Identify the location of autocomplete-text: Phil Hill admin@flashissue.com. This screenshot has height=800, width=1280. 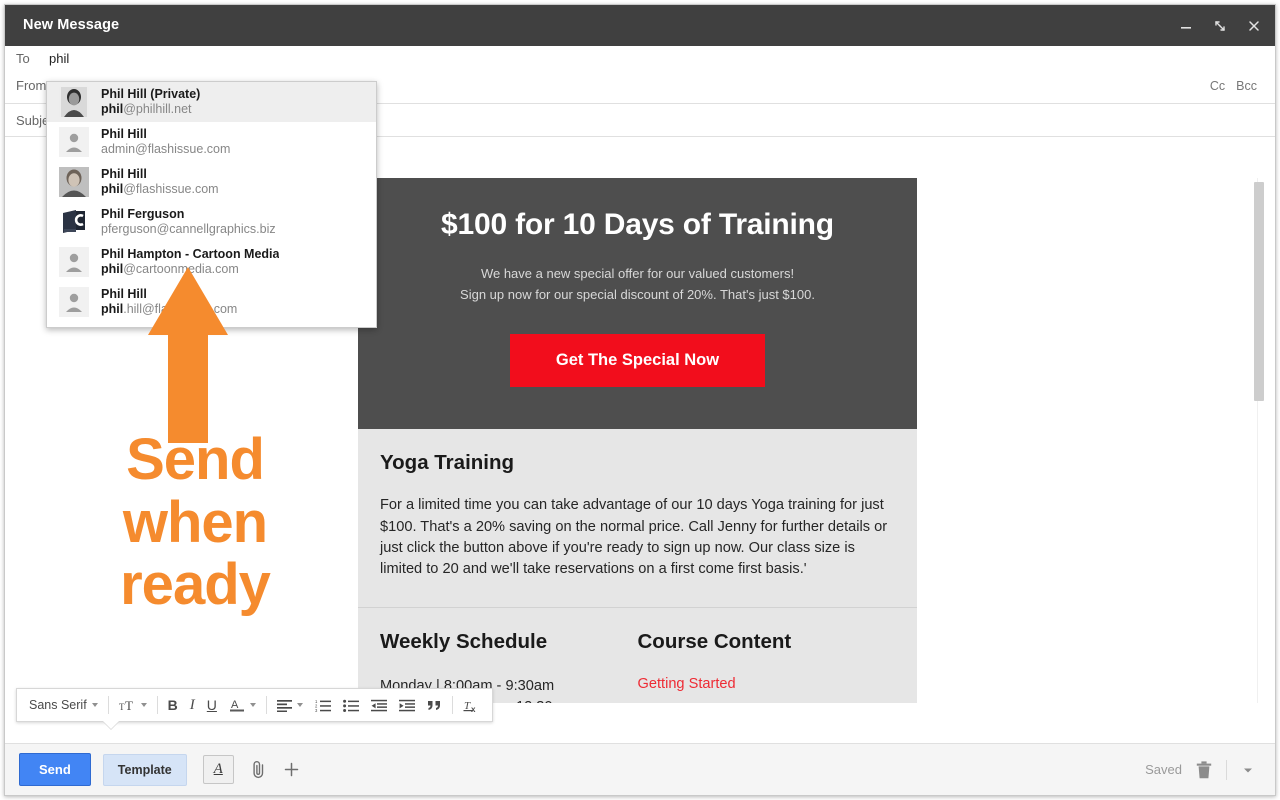
(165, 142).